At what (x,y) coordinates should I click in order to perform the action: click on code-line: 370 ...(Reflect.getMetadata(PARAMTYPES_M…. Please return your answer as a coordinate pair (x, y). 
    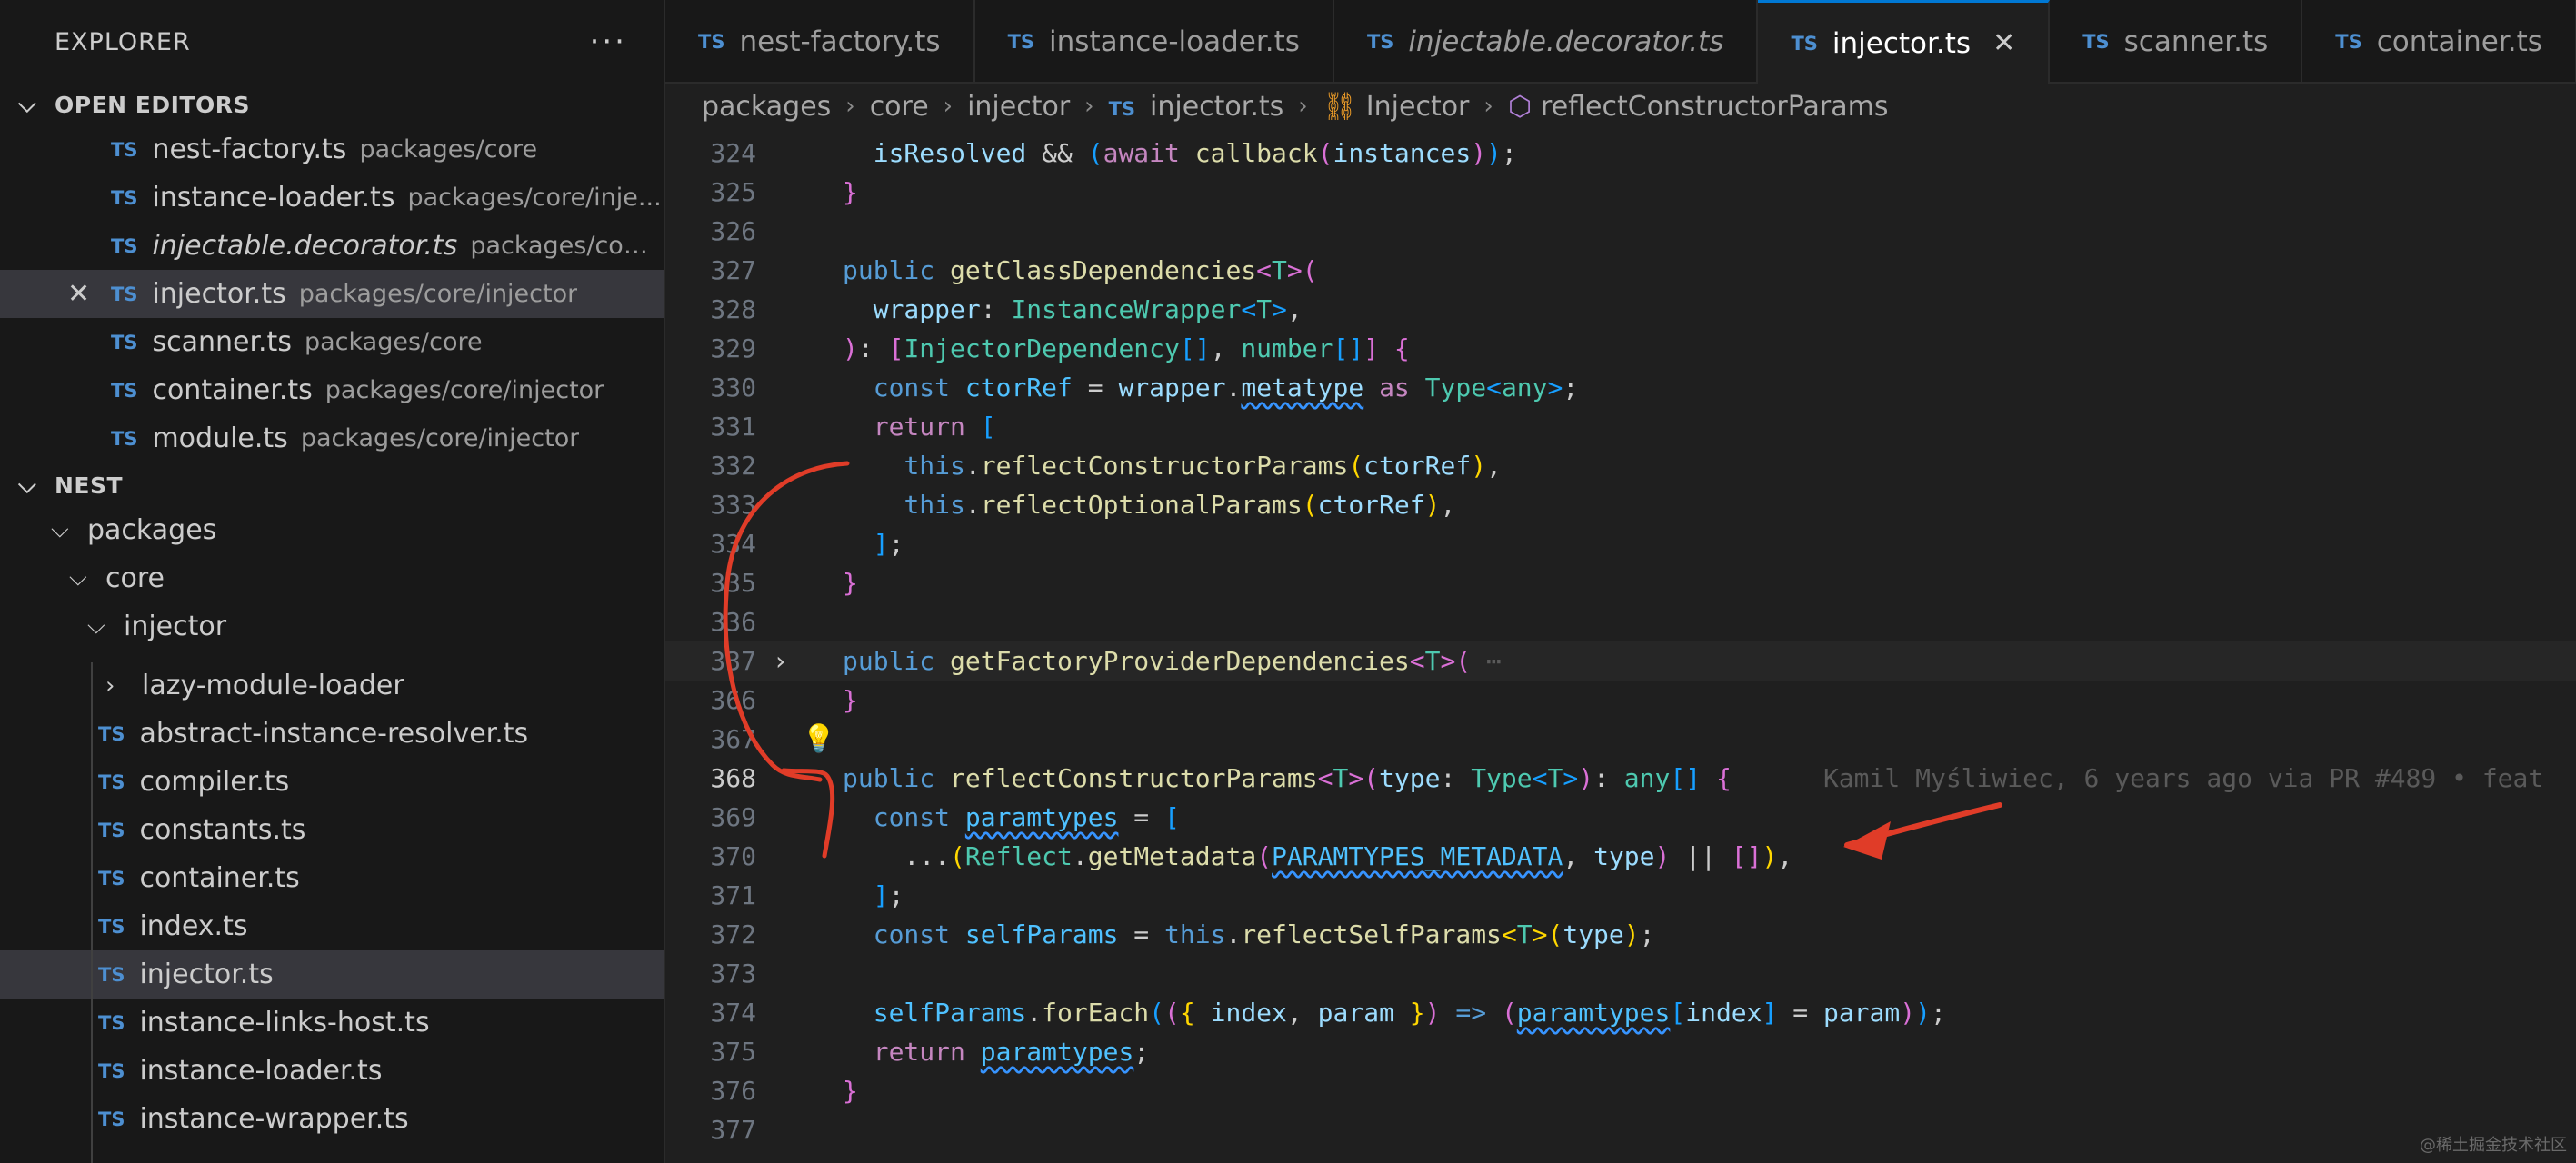
    Looking at the image, I should click on (1620, 856).